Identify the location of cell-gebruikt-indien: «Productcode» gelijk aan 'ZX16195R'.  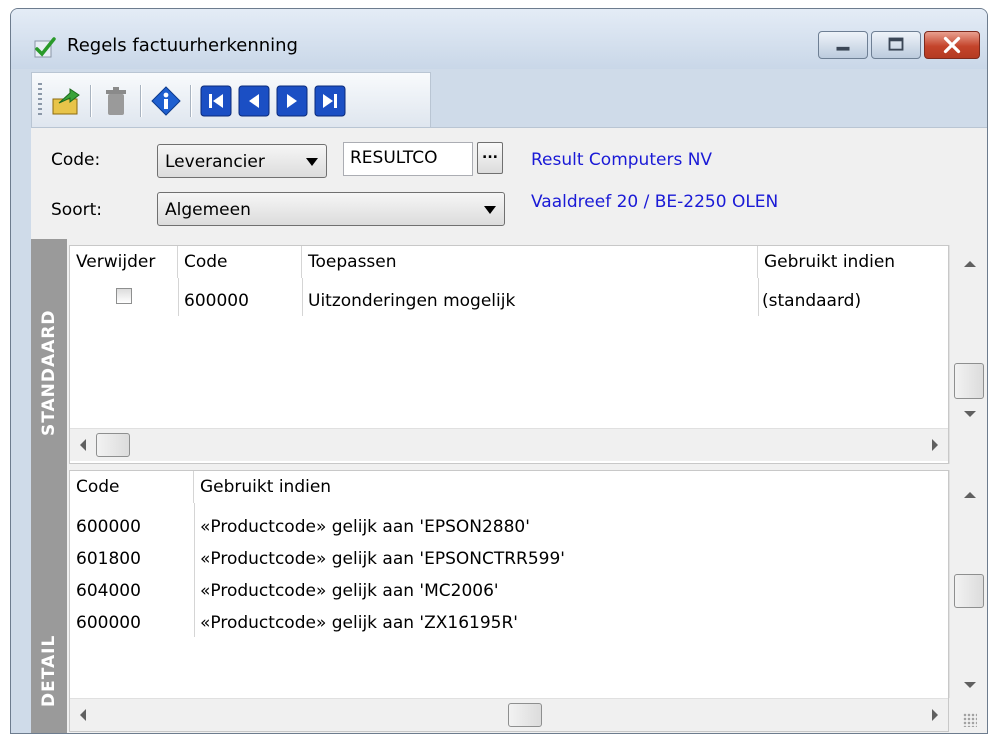
(359, 623).